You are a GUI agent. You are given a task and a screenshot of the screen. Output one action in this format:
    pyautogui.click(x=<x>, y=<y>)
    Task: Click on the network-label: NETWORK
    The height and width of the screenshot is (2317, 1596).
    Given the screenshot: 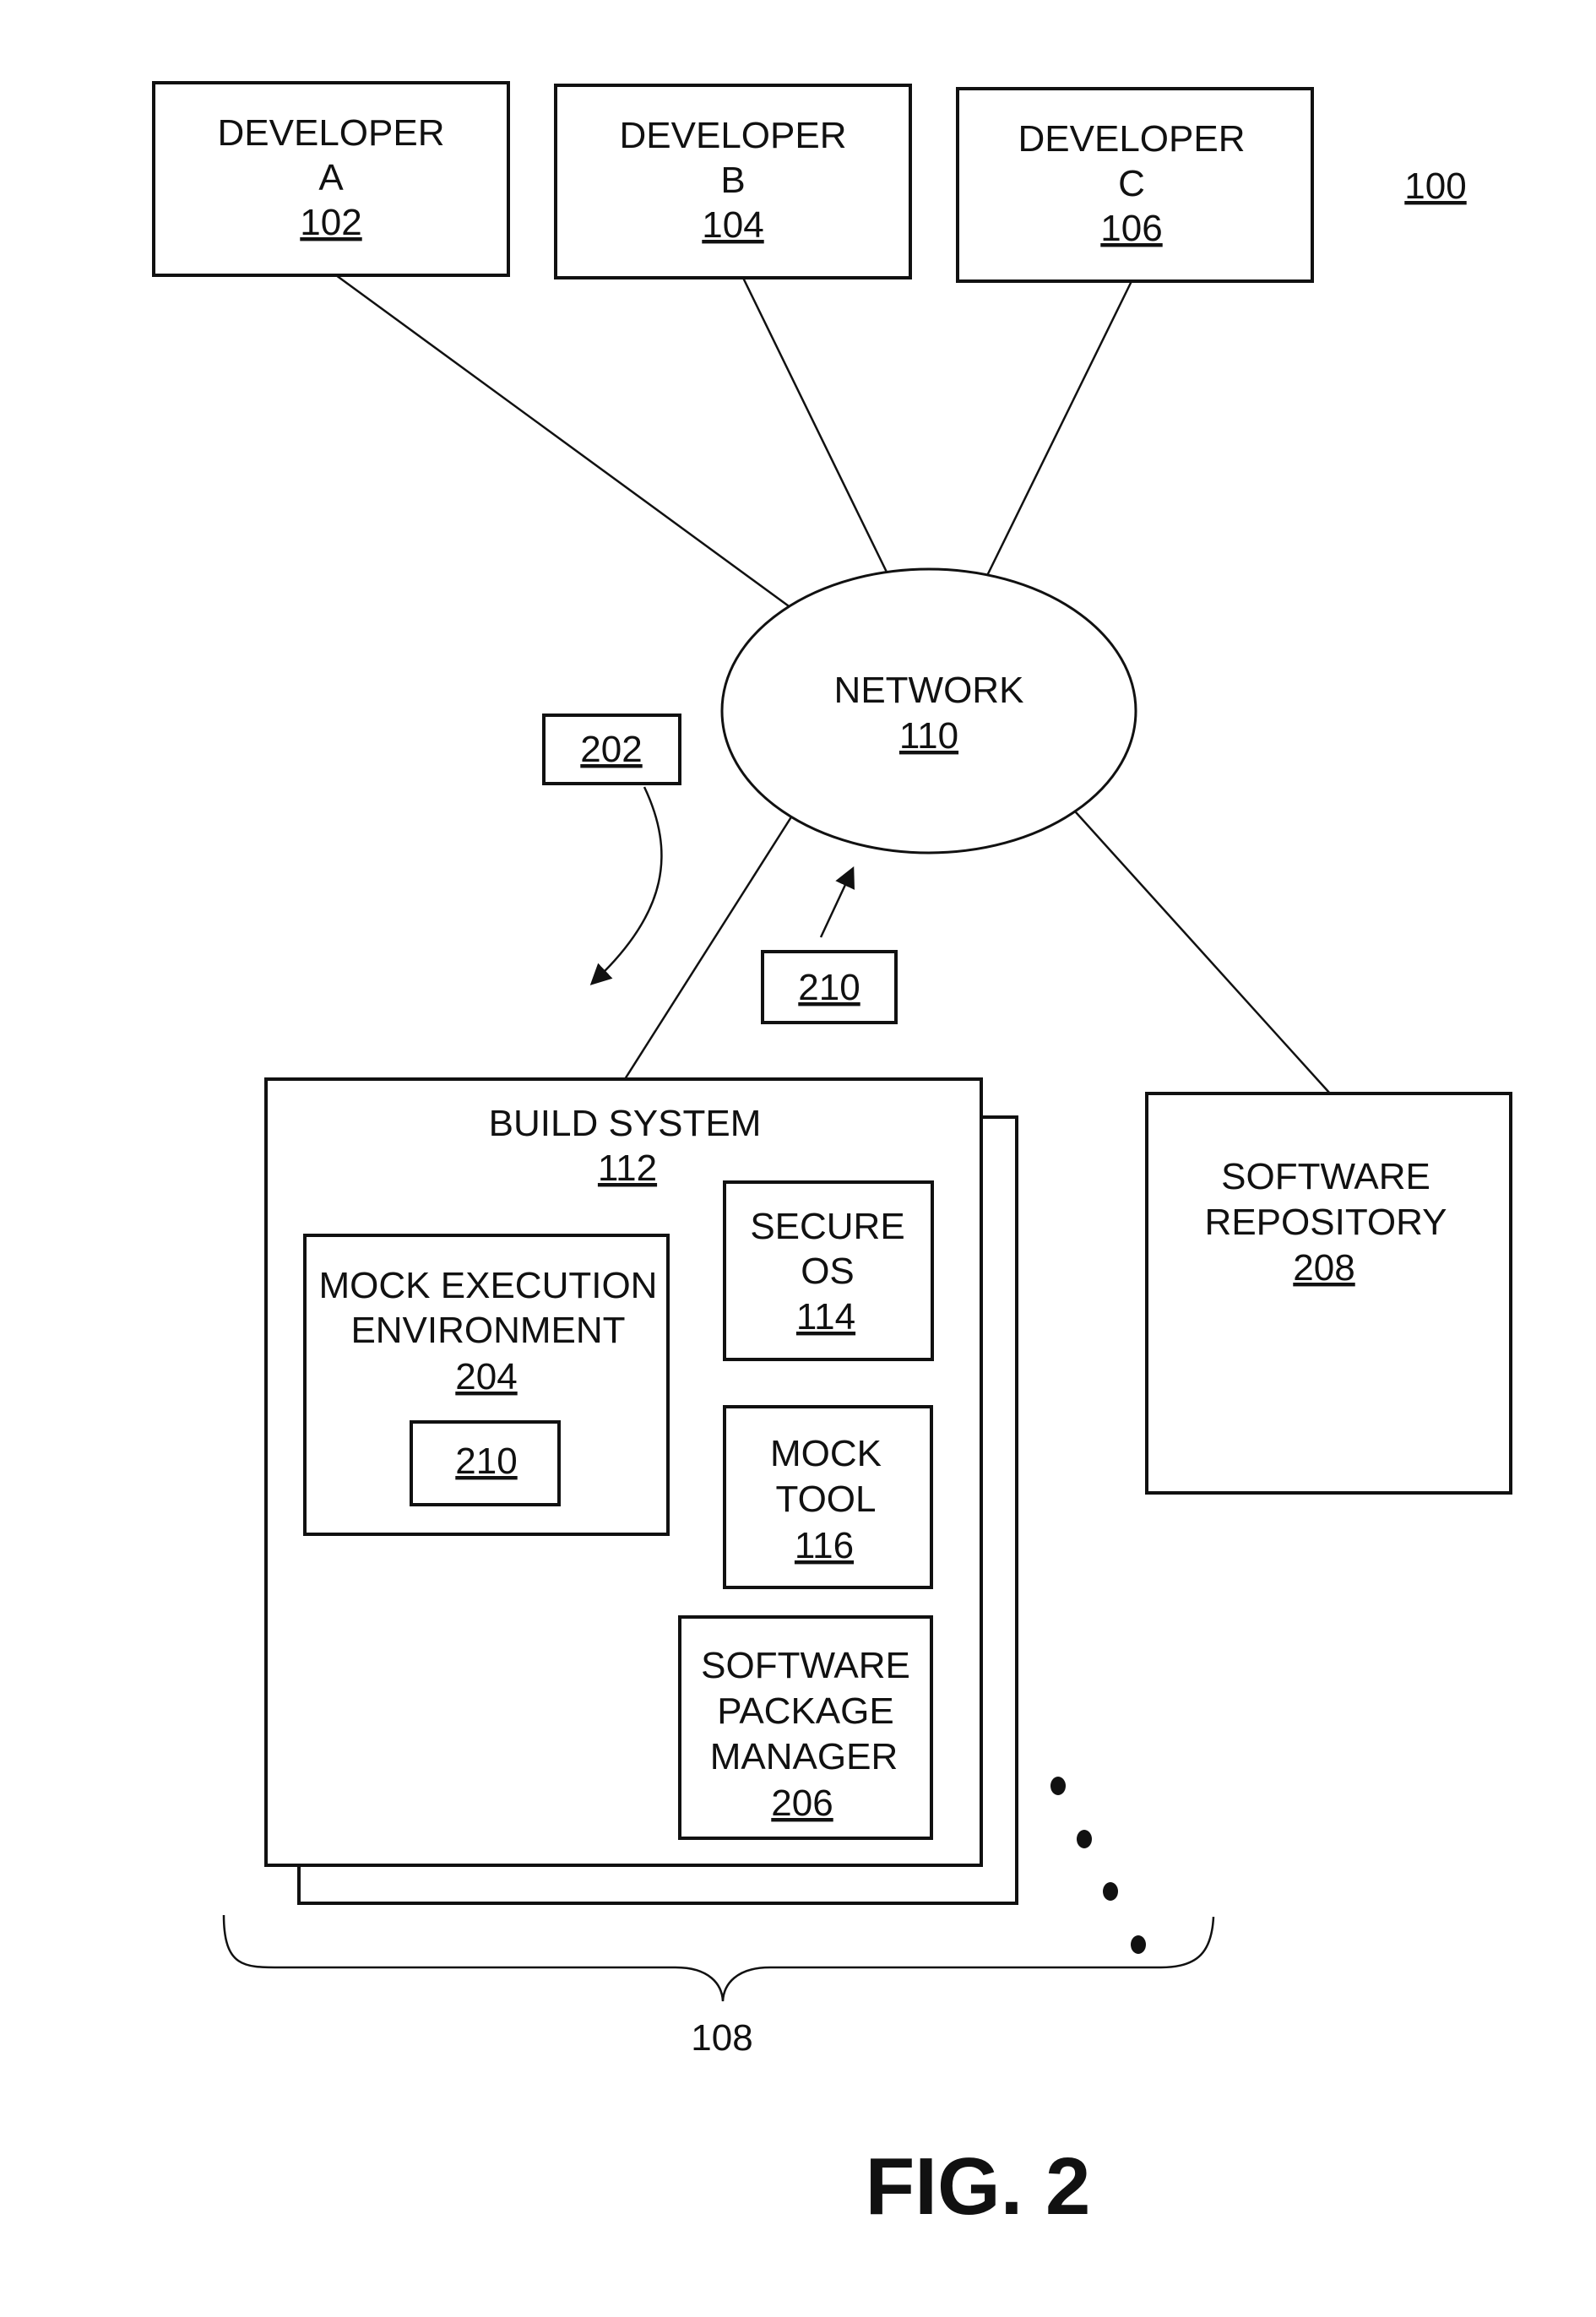 What is the action you would take?
    pyautogui.click(x=929, y=690)
    